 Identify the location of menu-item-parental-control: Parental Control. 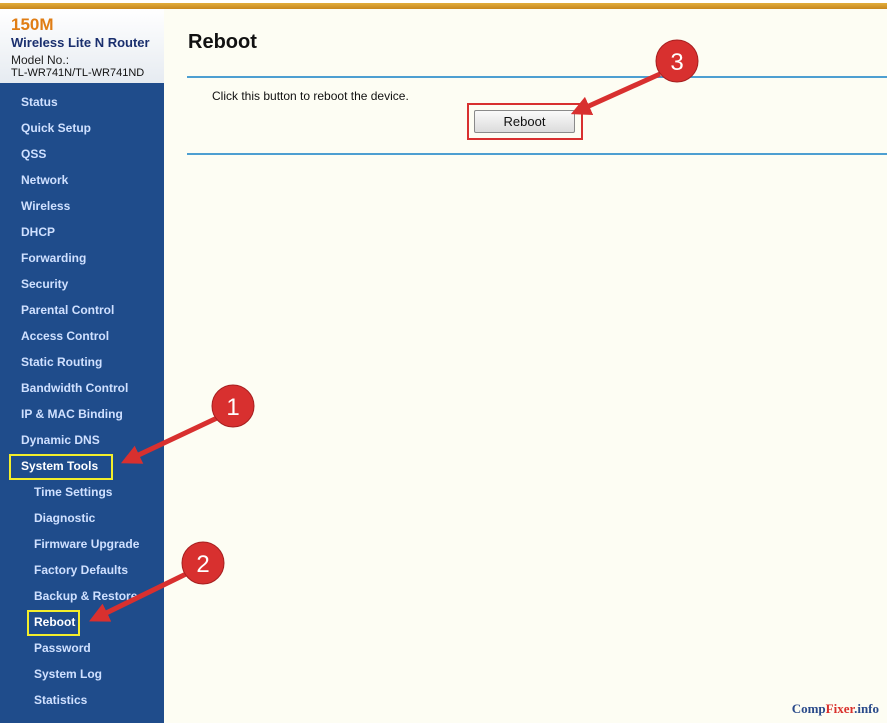
(67, 310).